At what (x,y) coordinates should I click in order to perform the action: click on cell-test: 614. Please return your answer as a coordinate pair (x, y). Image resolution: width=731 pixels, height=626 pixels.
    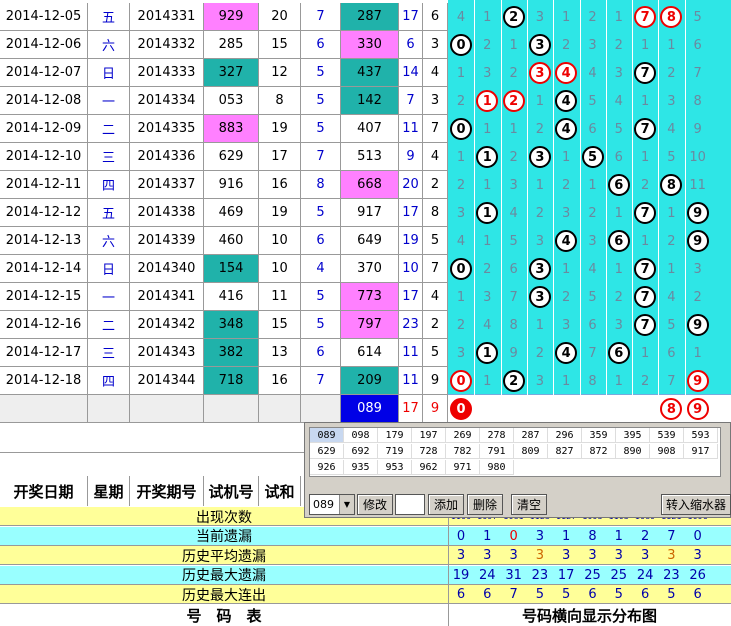
    Looking at the image, I should click on (370, 353).